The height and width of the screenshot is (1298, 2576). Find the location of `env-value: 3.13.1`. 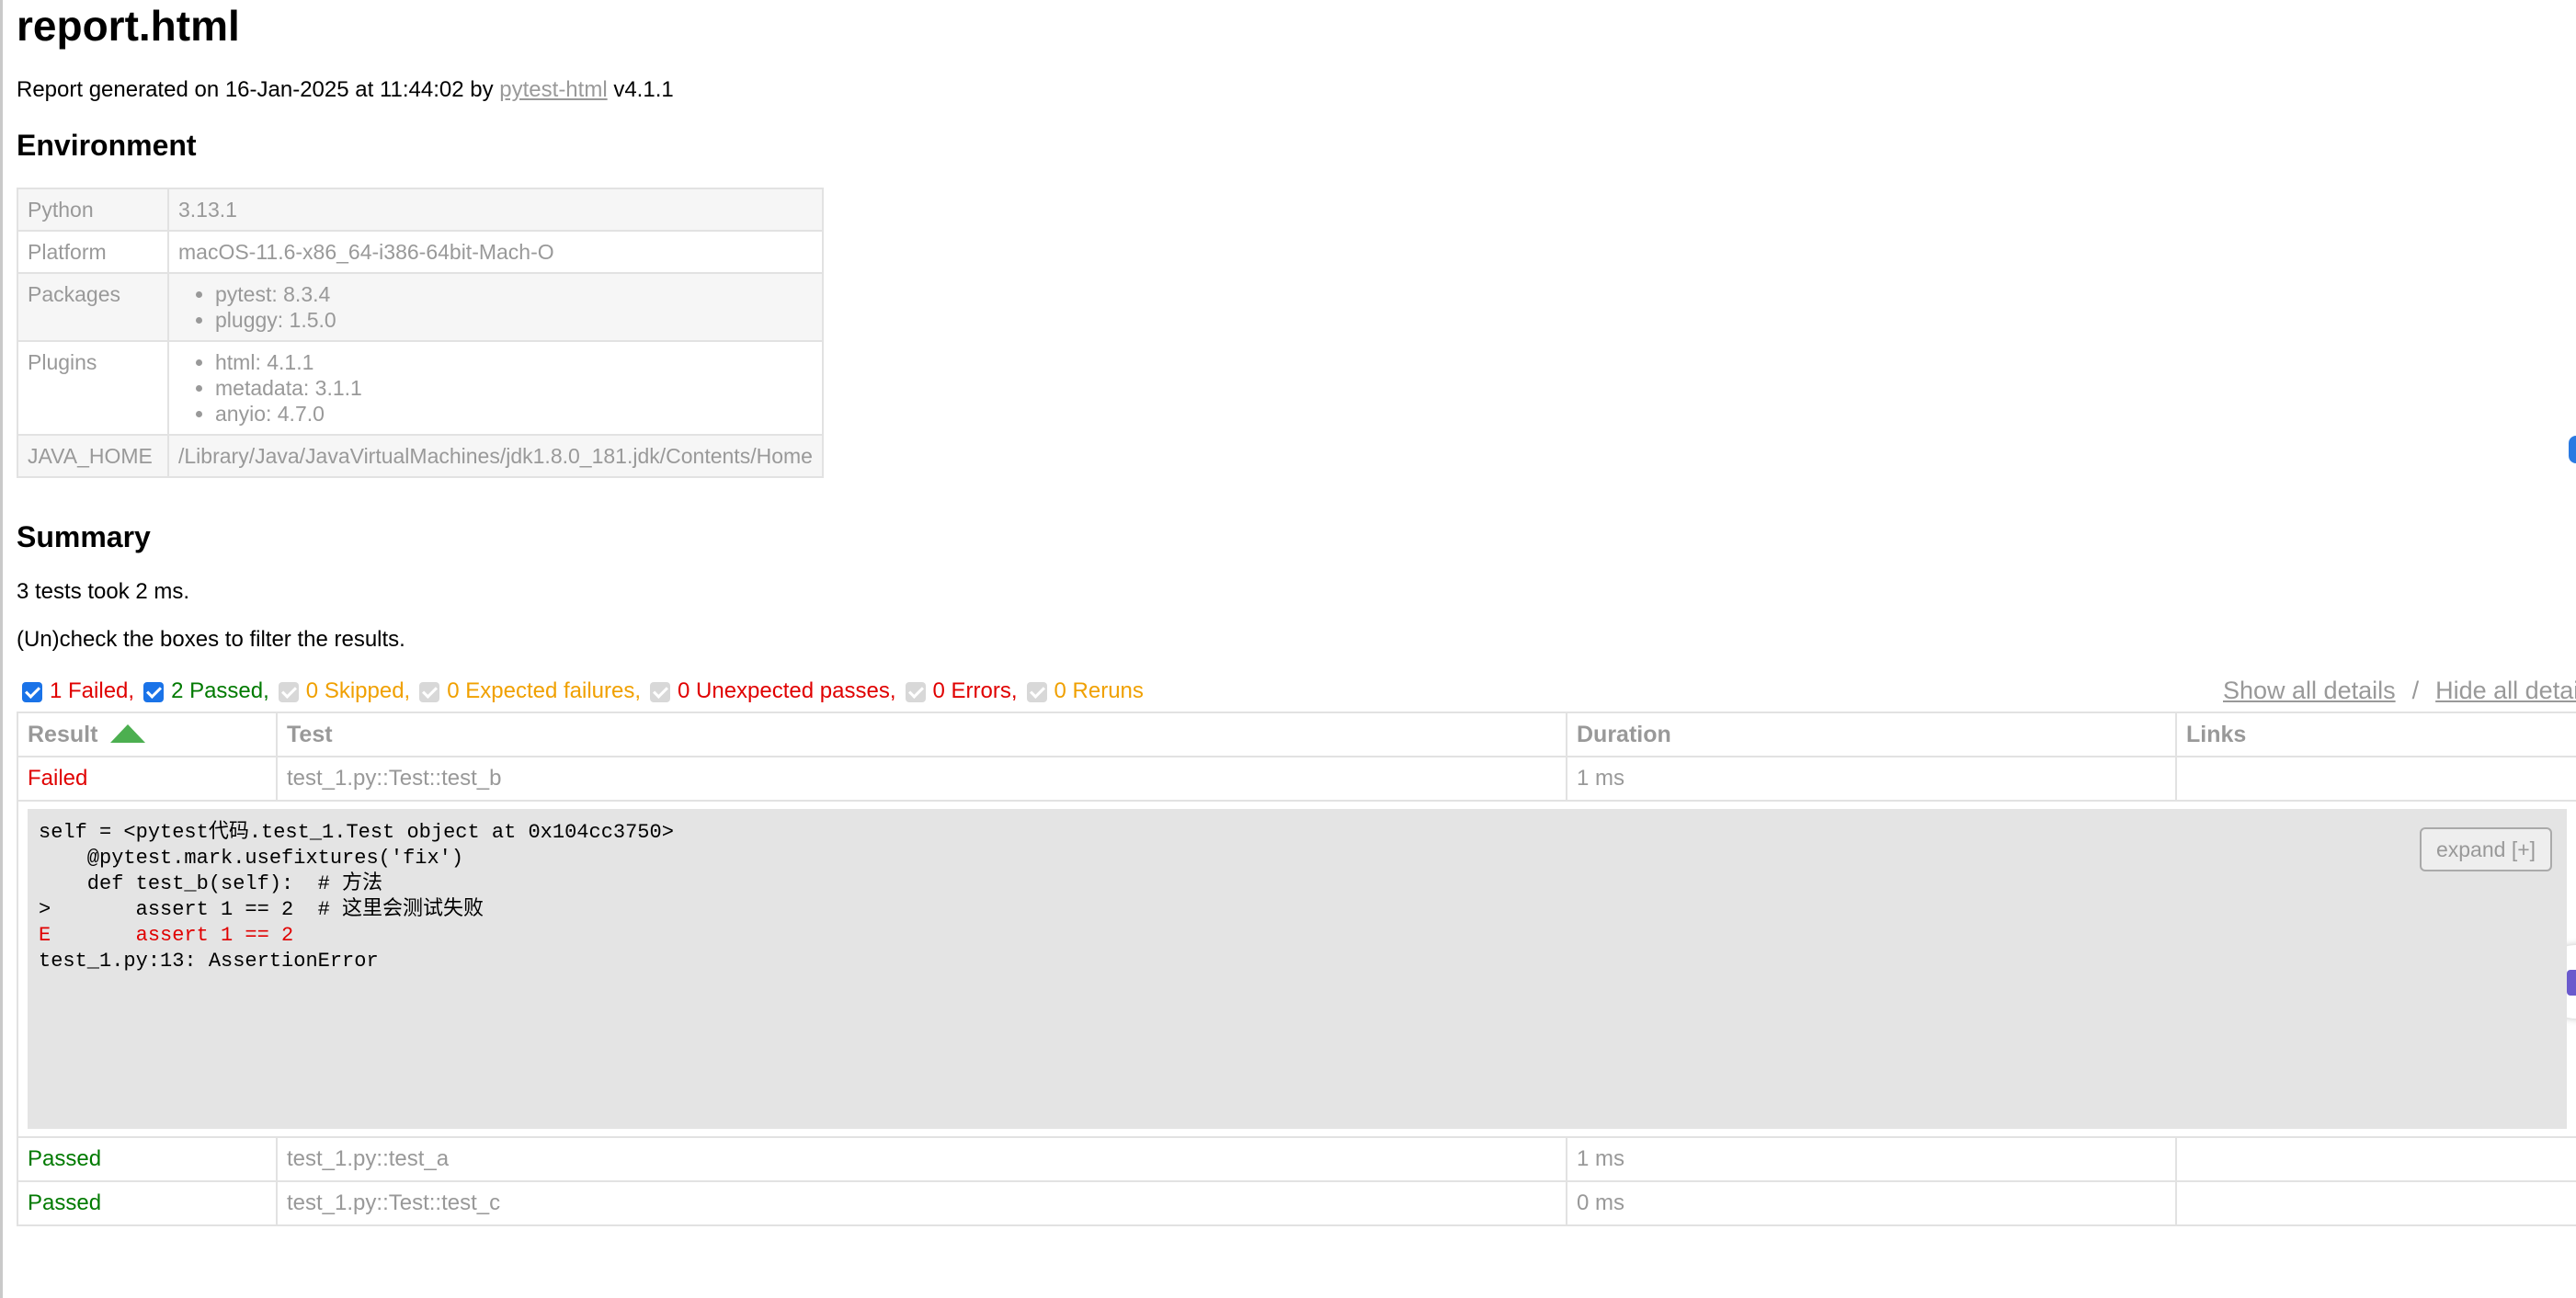

env-value: 3.13.1 is located at coordinates (495, 210).